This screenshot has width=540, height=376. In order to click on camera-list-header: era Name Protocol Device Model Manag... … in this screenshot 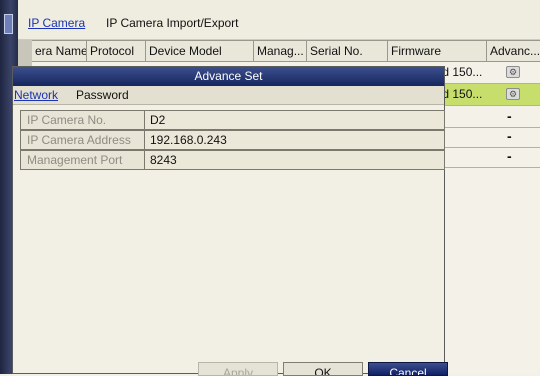, I will do `click(286, 51)`.